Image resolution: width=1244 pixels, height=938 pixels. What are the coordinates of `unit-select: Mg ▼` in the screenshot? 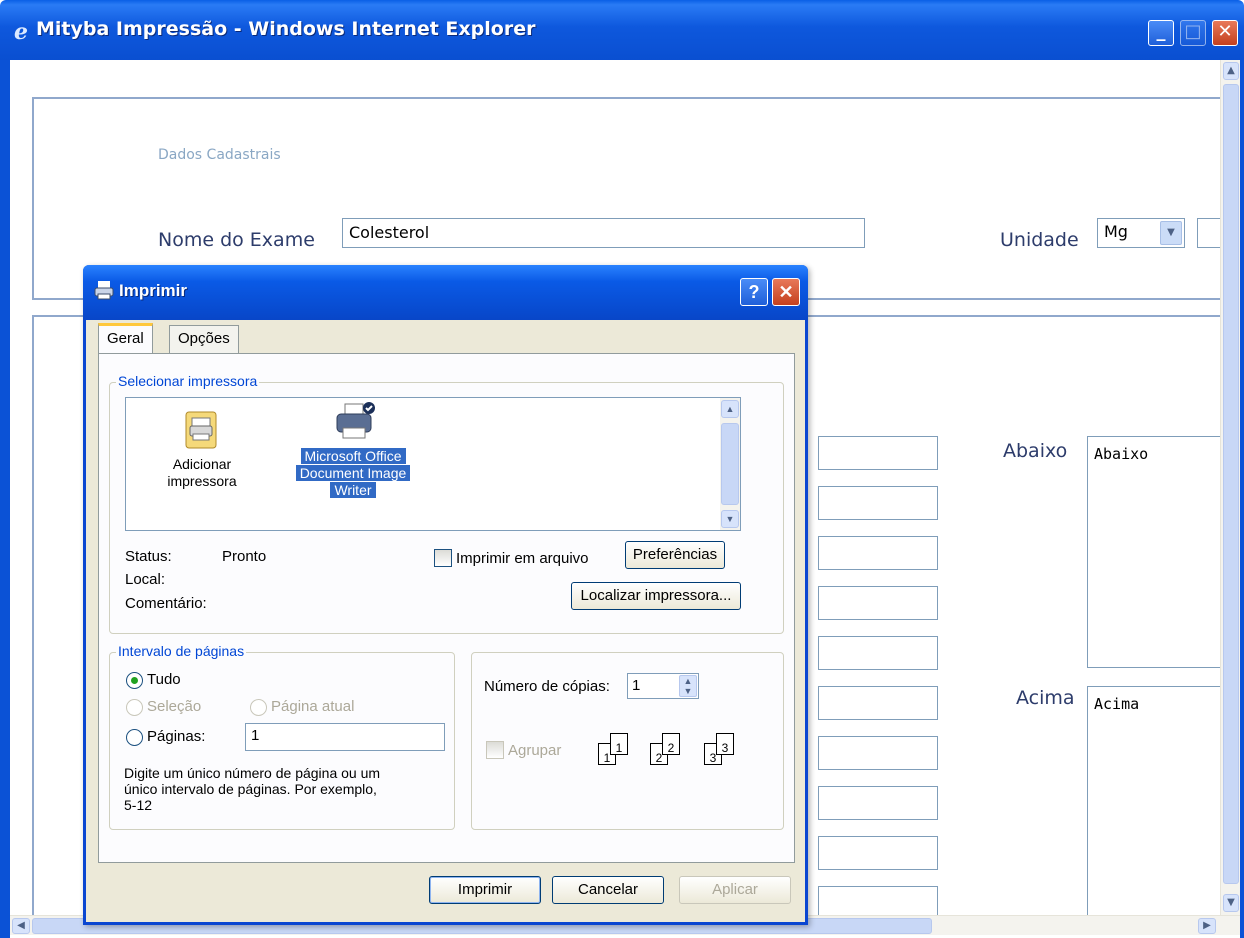 It's located at (1141, 233).